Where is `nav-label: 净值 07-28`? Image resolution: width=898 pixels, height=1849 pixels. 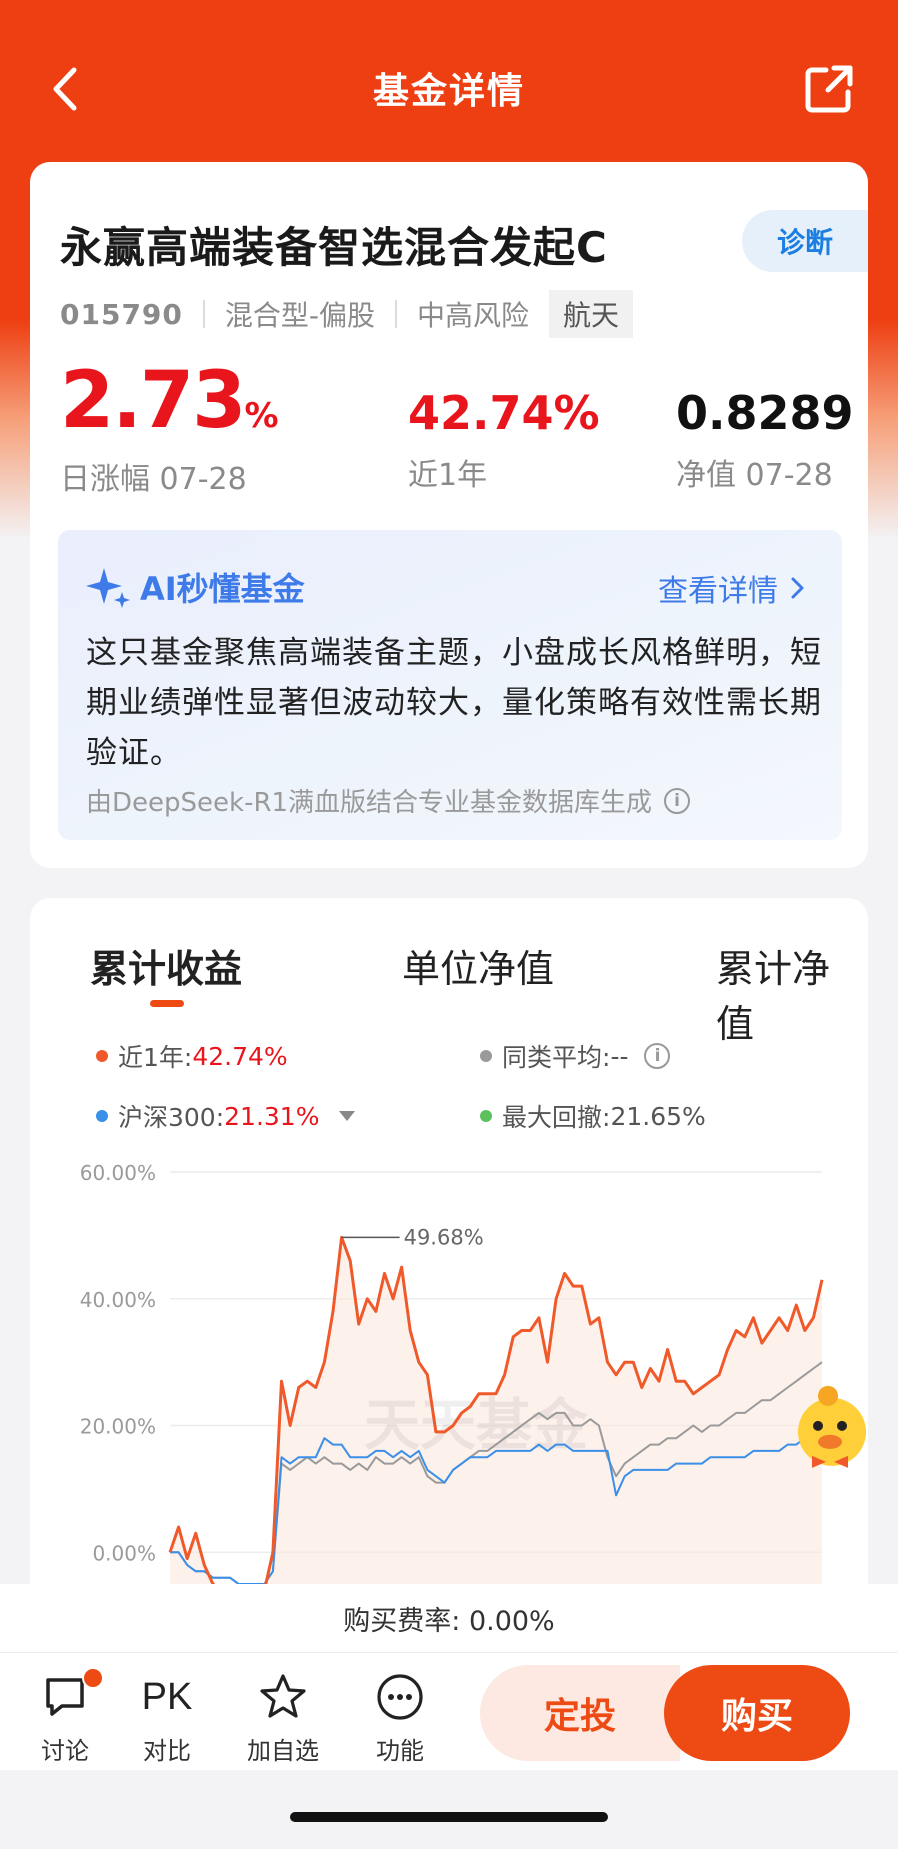 nav-label: 净值 07-28 is located at coordinates (754, 475).